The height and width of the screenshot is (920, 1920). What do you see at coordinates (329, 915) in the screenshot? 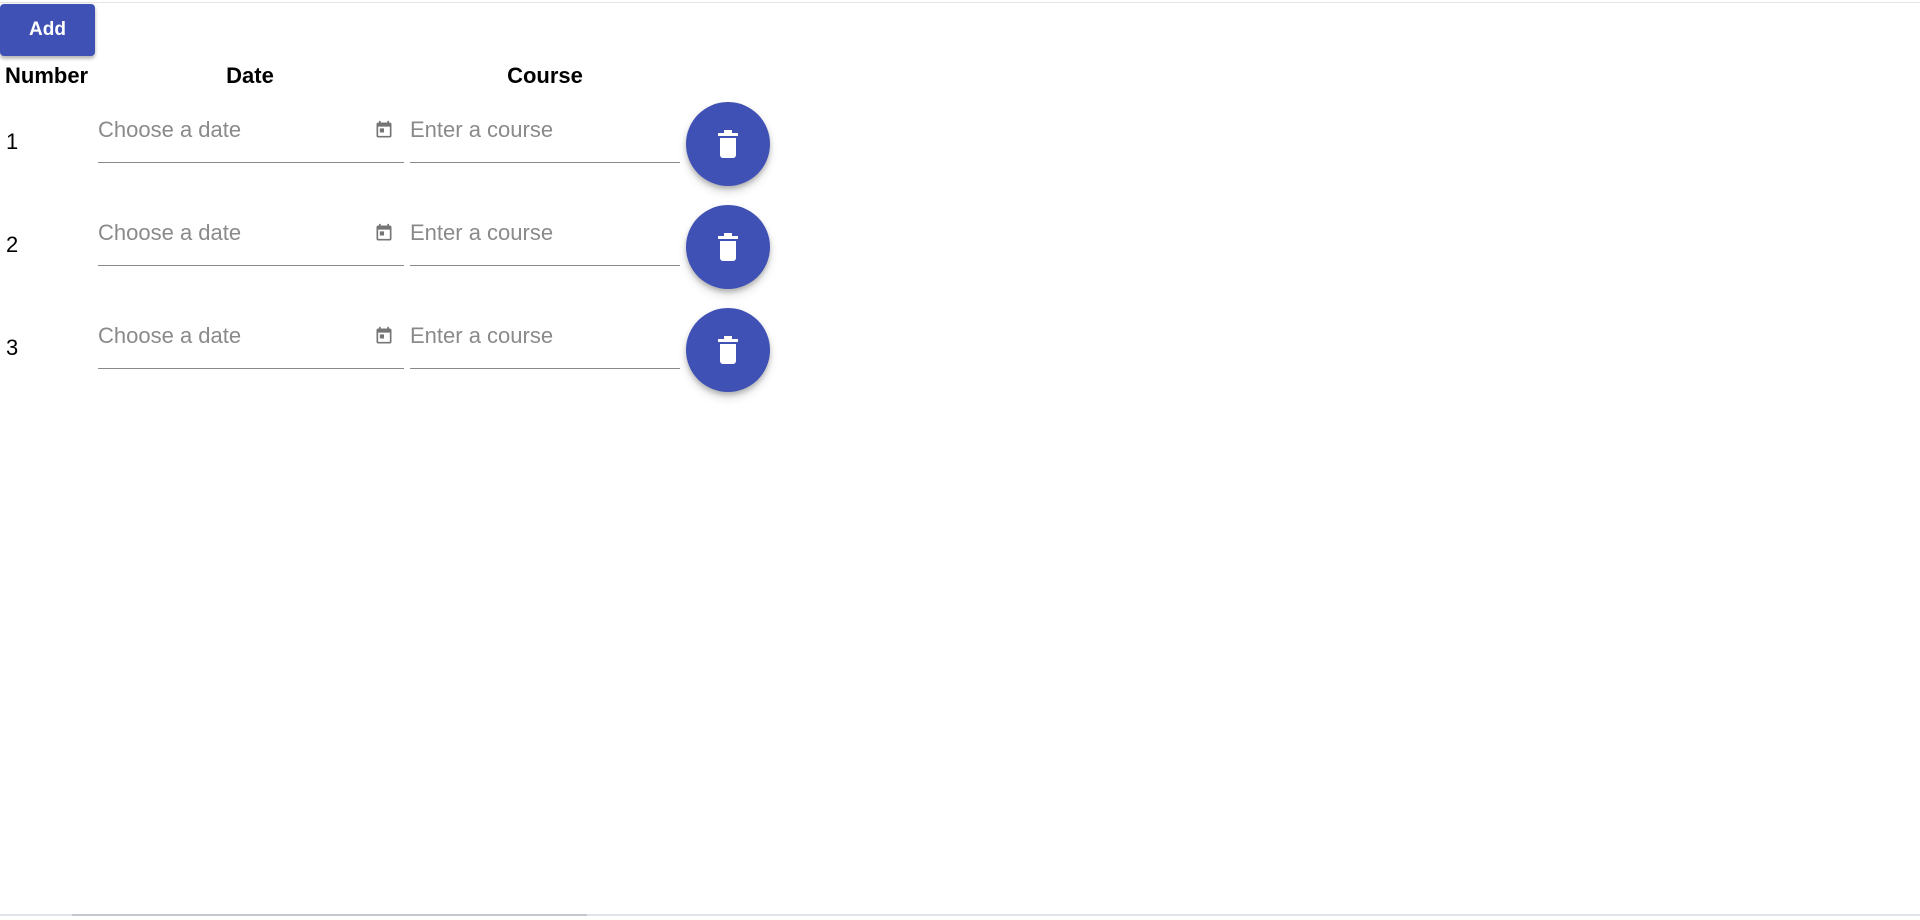
I see `bottom-scrollbar-thumb` at bounding box center [329, 915].